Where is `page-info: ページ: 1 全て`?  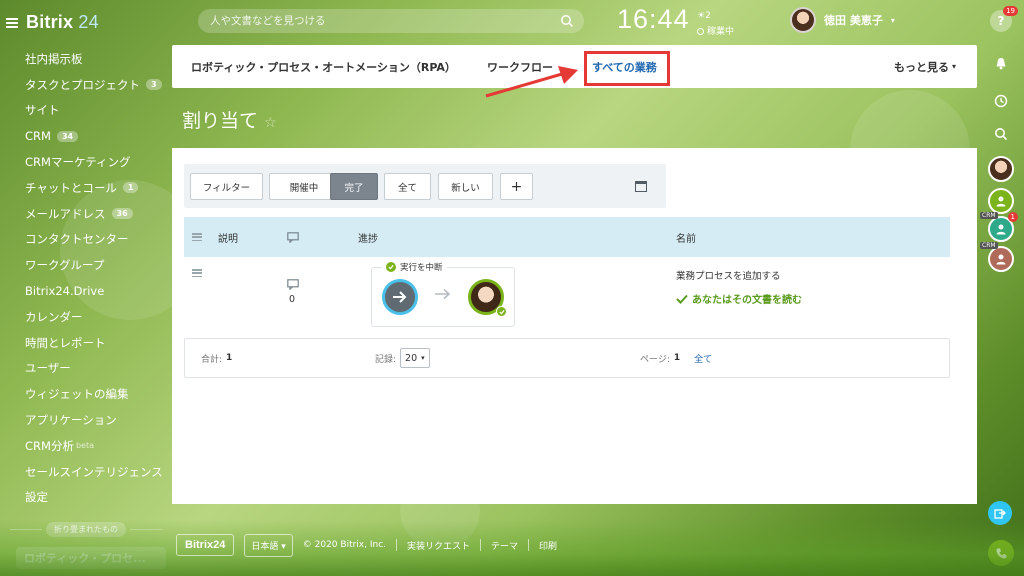 page-info: ページ: 1 全て is located at coordinates (676, 358).